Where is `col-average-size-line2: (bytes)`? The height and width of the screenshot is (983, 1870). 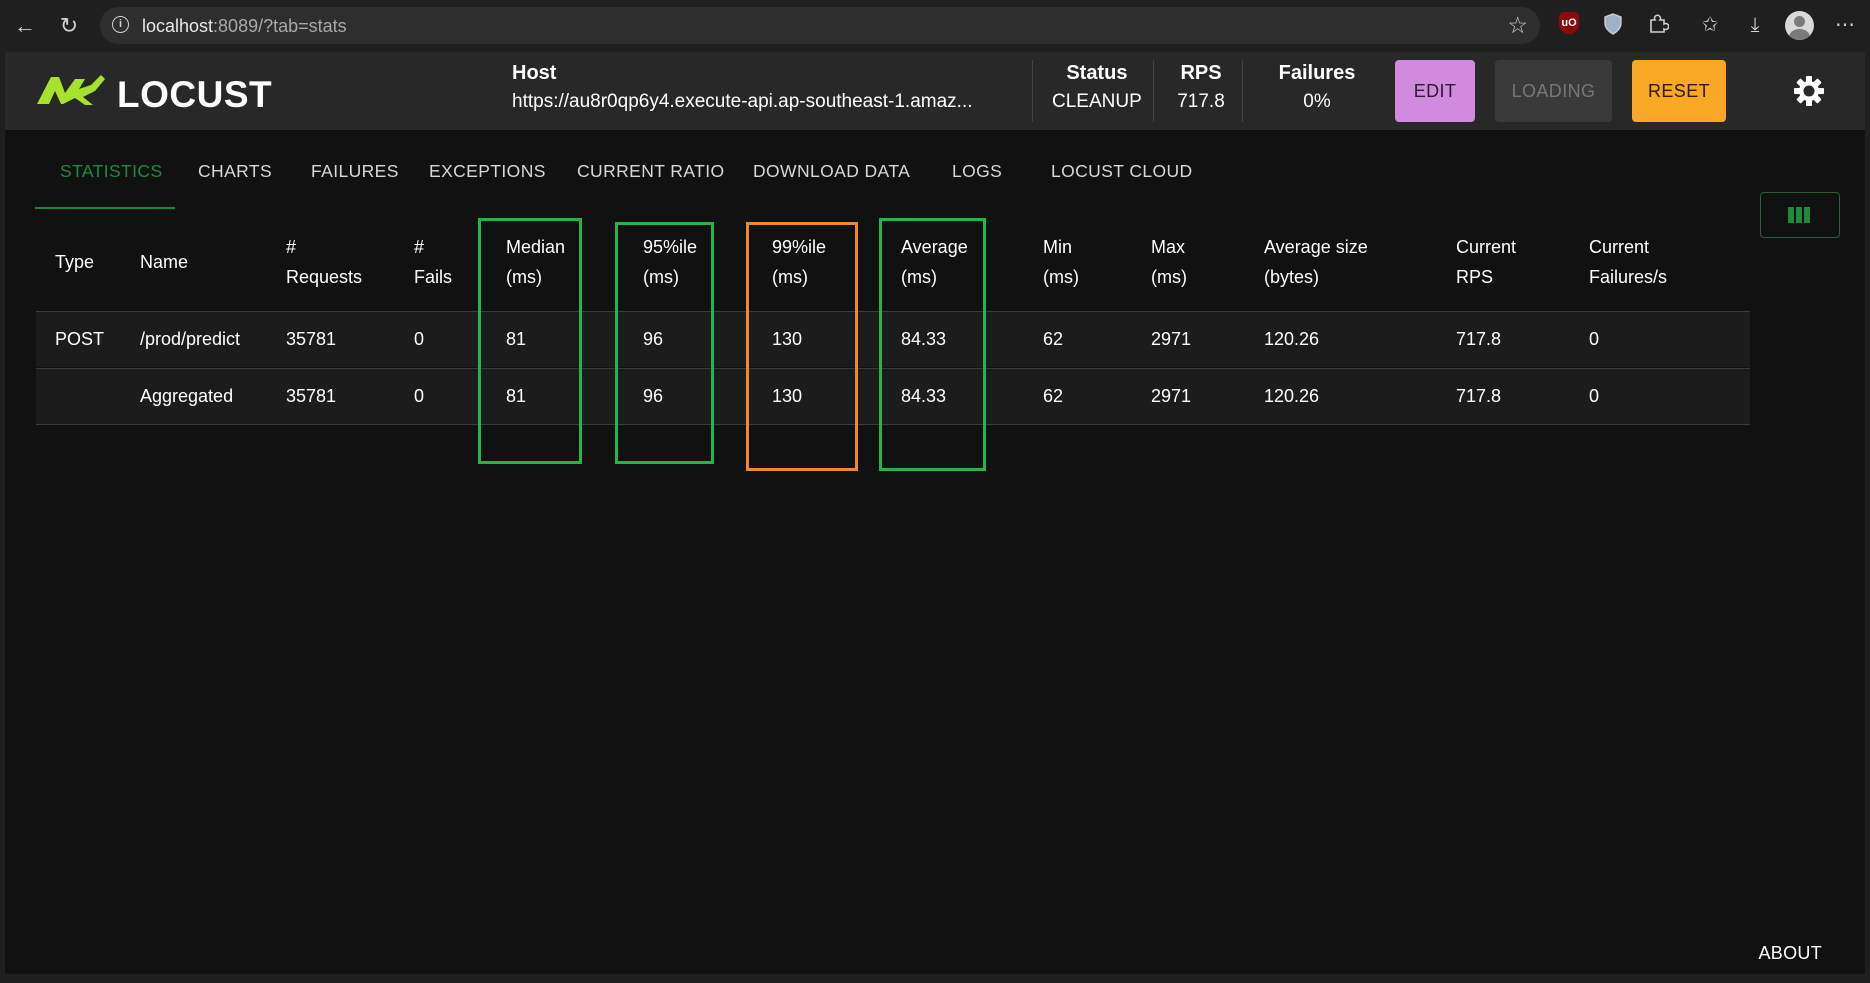 col-average-size-line2: (bytes) is located at coordinates (1292, 277).